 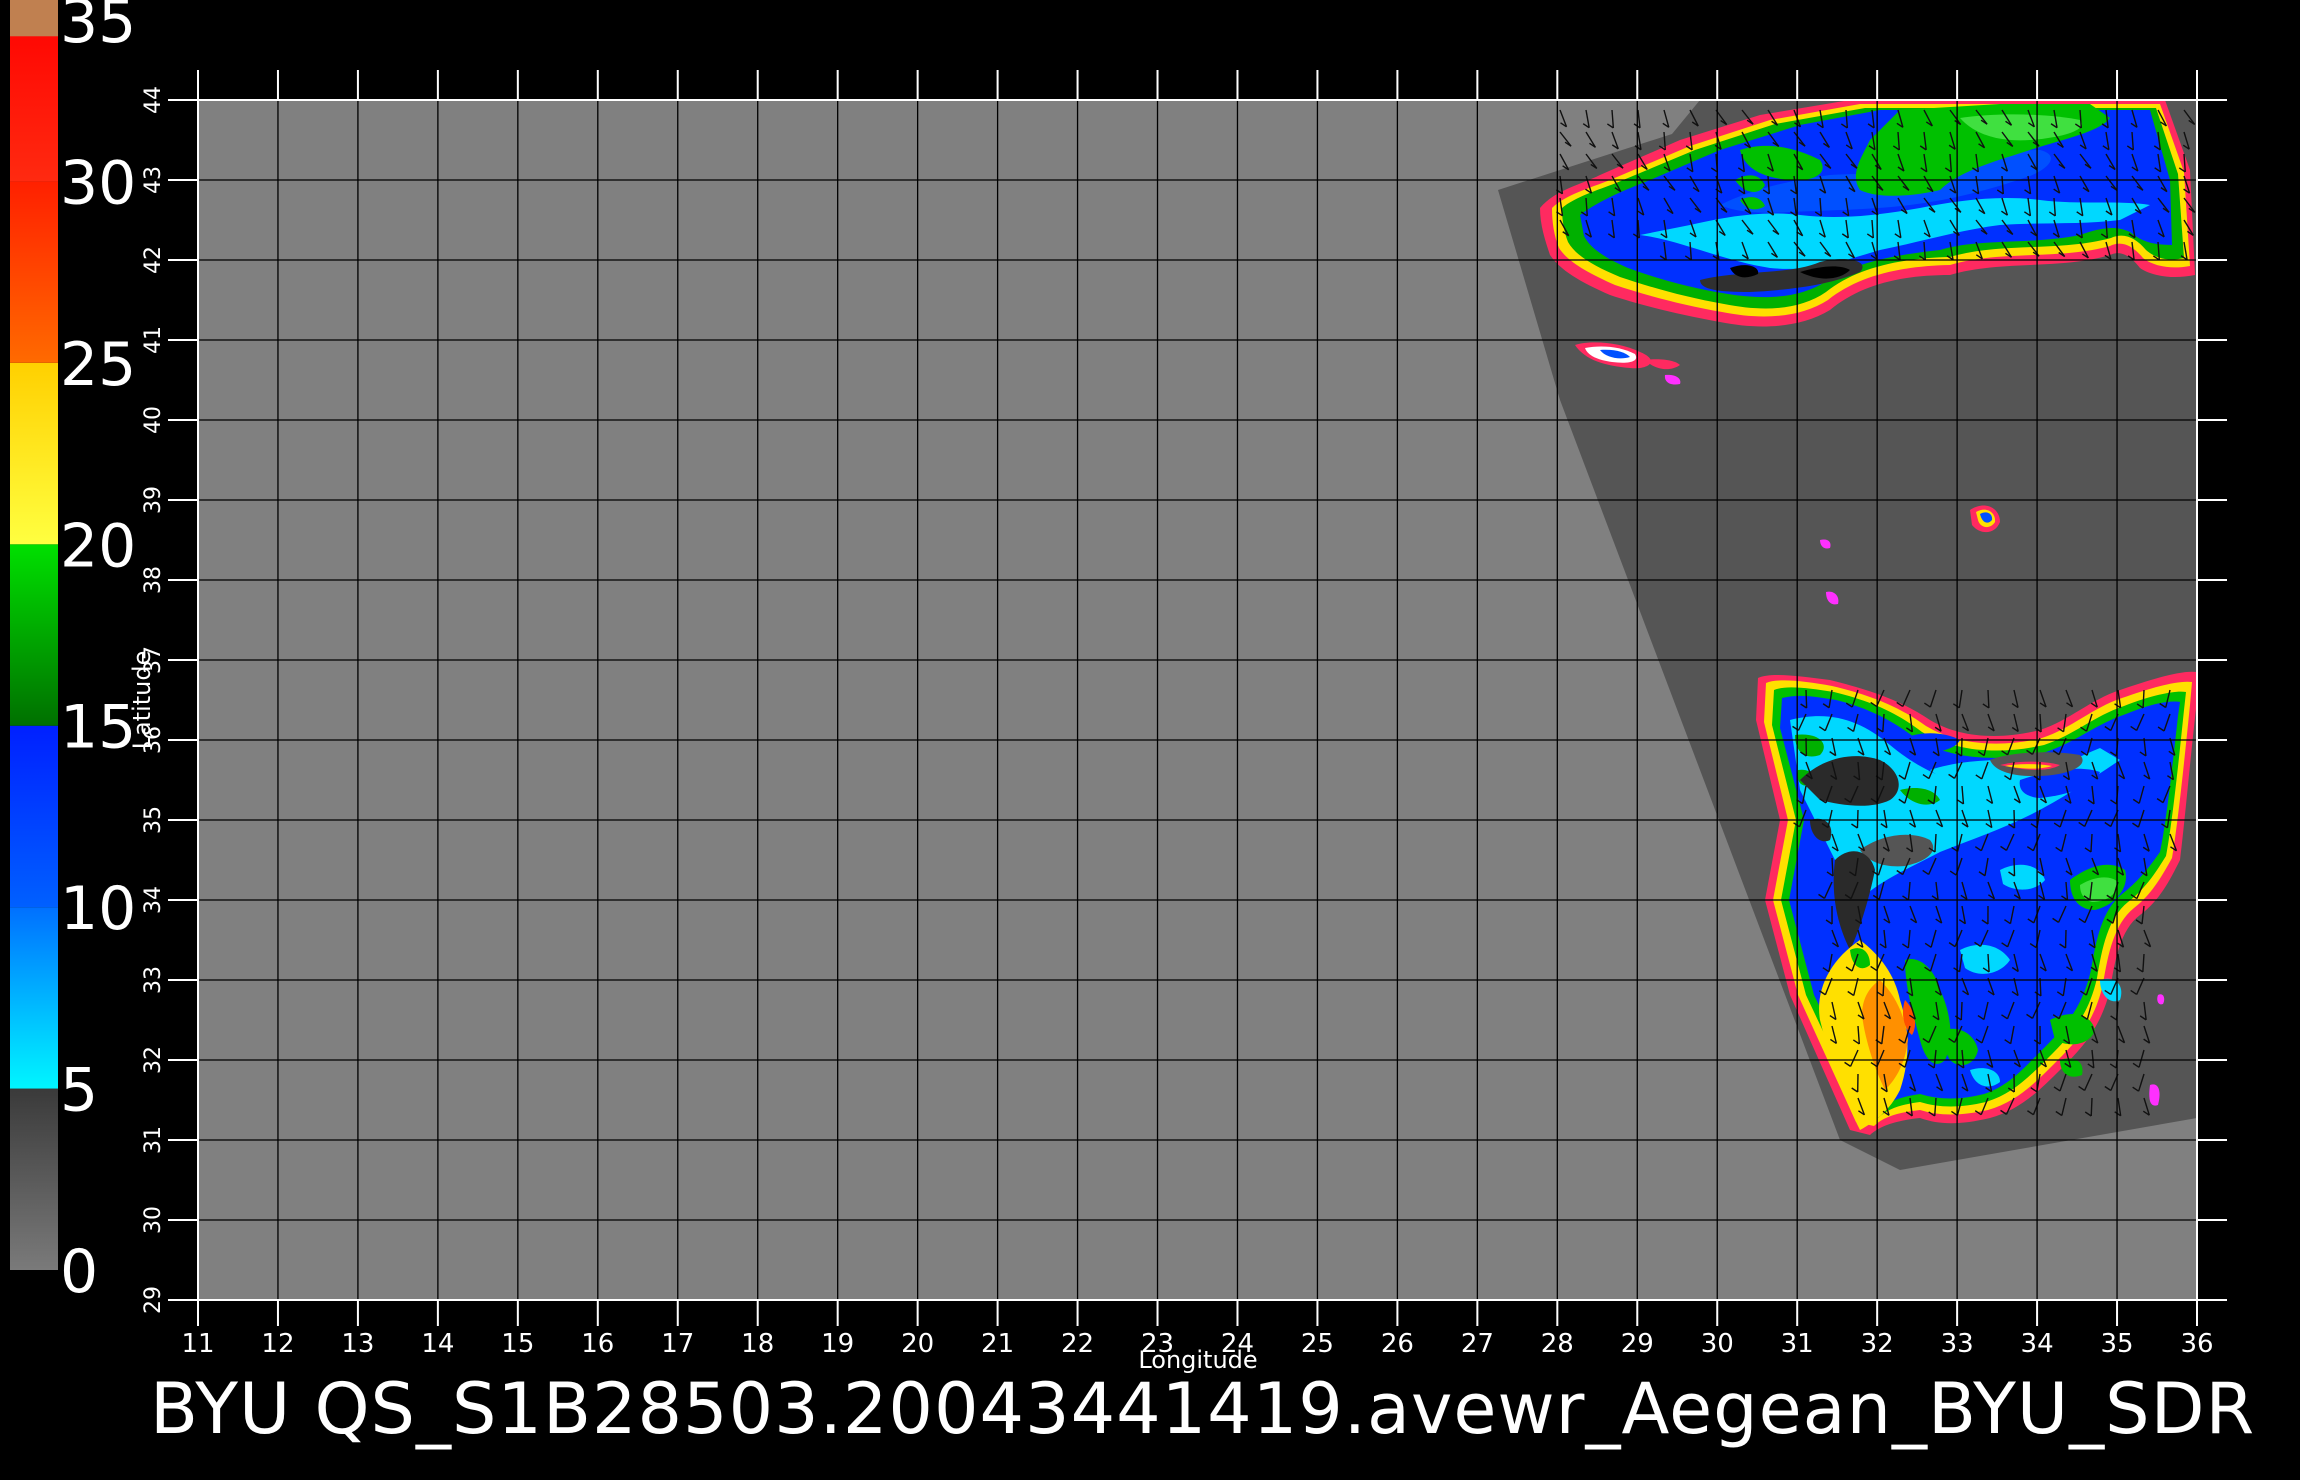 I want to click on colorbar-label: 25, so click(x=98, y=365).